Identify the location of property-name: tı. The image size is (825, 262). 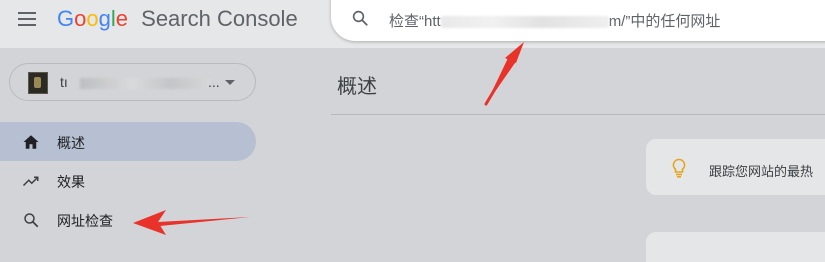
(64, 82).